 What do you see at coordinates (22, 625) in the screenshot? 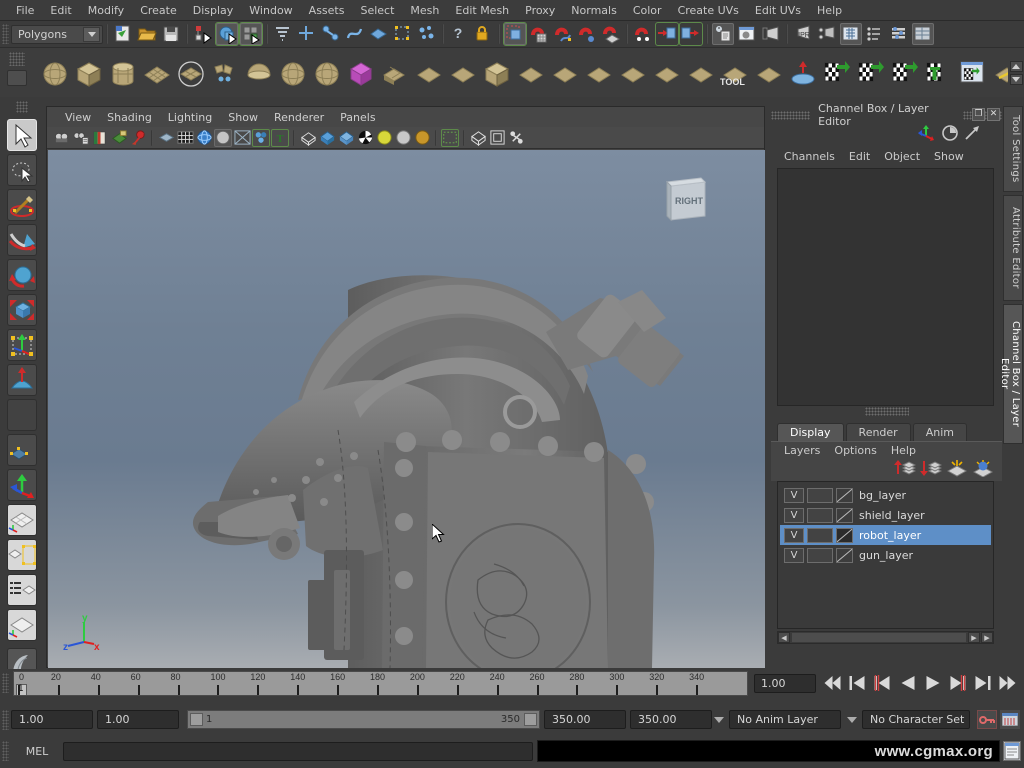
I see `toolbox-persp-view-layout` at bounding box center [22, 625].